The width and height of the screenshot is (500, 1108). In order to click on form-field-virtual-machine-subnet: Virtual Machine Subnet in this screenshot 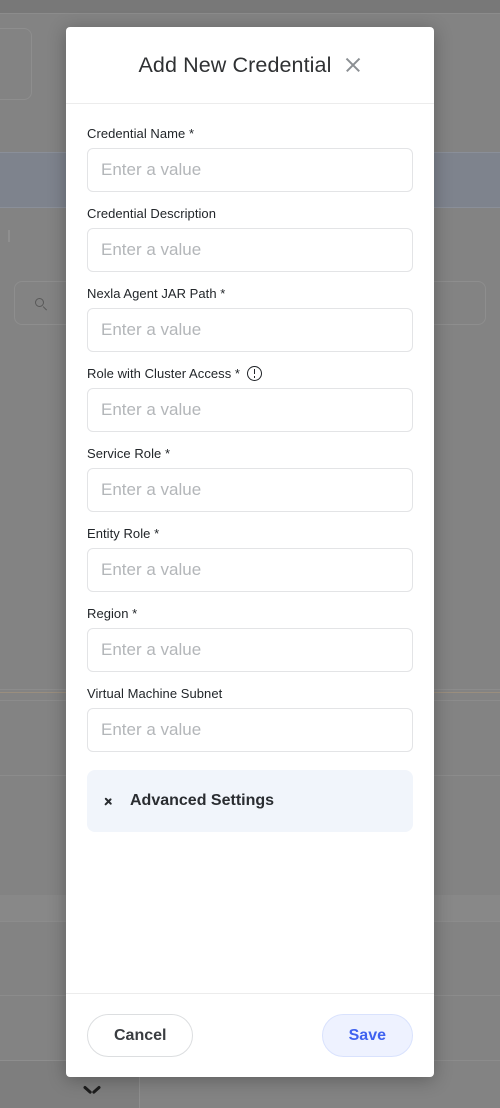, I will do `click(250, 719)`.